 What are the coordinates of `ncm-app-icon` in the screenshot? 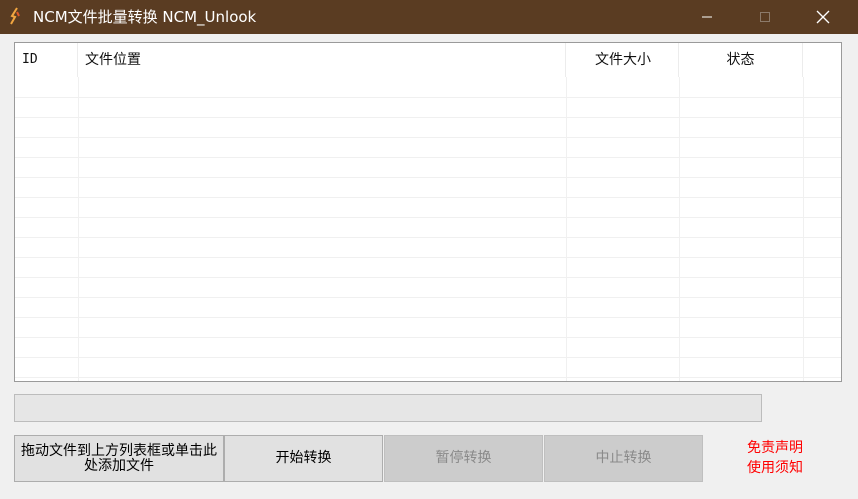 It's located at (15, 16).